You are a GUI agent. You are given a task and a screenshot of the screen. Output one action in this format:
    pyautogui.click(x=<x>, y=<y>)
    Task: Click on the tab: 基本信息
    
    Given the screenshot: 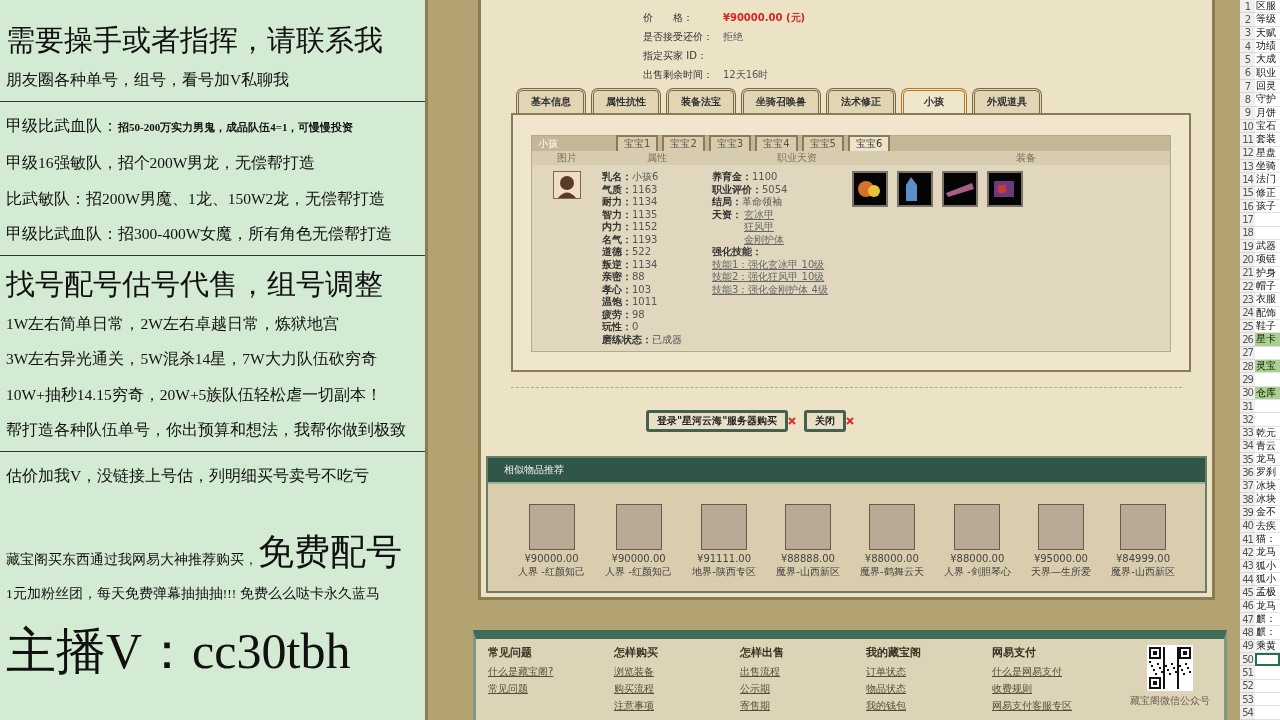 What is the action you would take?
    pyautogui.click(x=551, y=100)
    